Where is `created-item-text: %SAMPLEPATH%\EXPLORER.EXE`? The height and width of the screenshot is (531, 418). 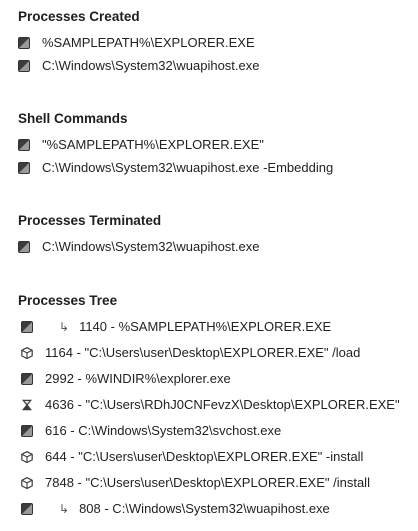 created-item-text: %SAMPLEPATH%\EXPLORER.EXE is located at coordinates (148, 42).